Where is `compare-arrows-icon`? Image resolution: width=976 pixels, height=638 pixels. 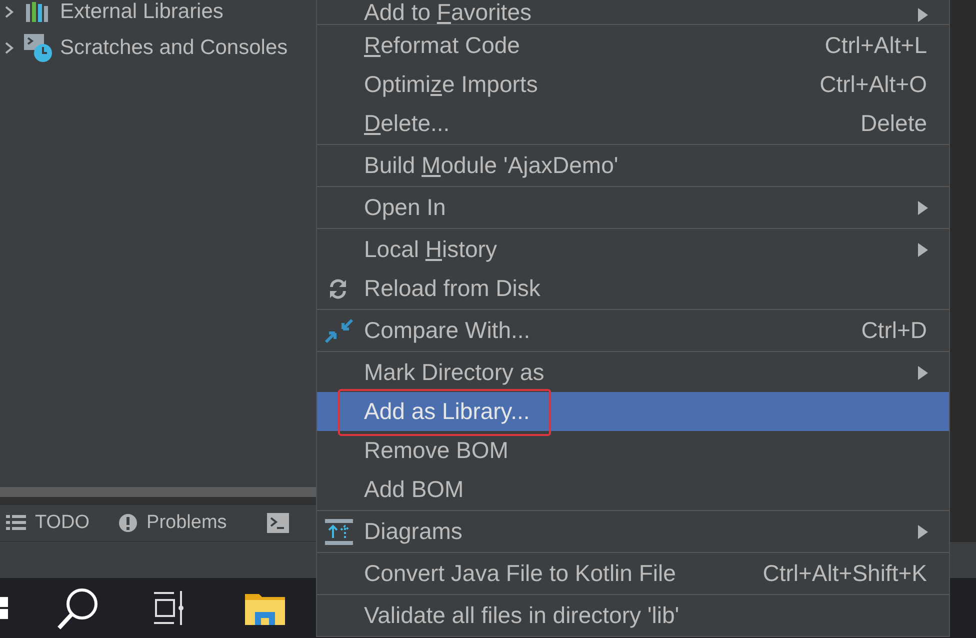 compare-arrows-icon is located at coordinates (339, 330).